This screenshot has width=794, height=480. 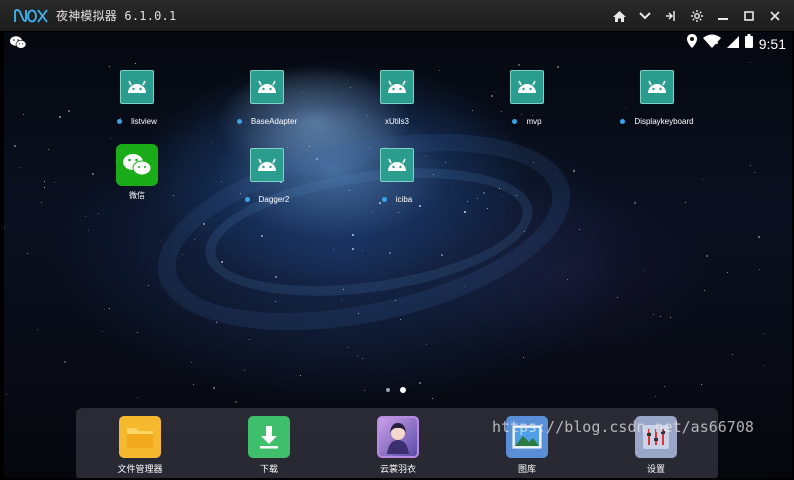 I want to click on app-label: mvp, so click(x=534, y=121).